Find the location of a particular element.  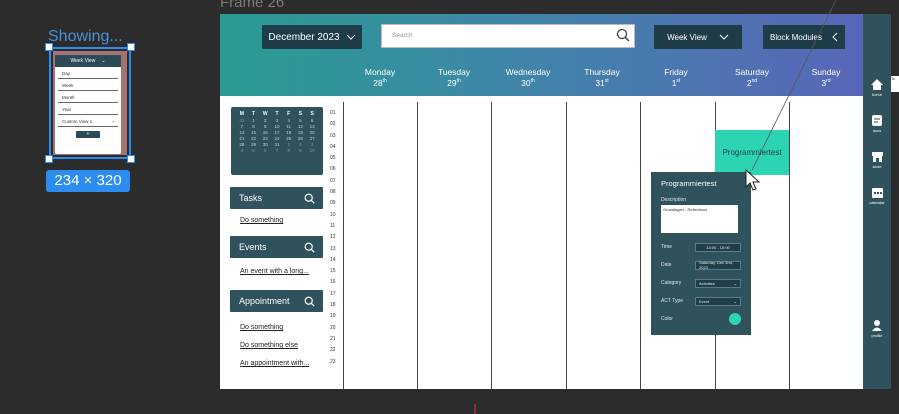

home-icon is located at coordinates (877, 84).